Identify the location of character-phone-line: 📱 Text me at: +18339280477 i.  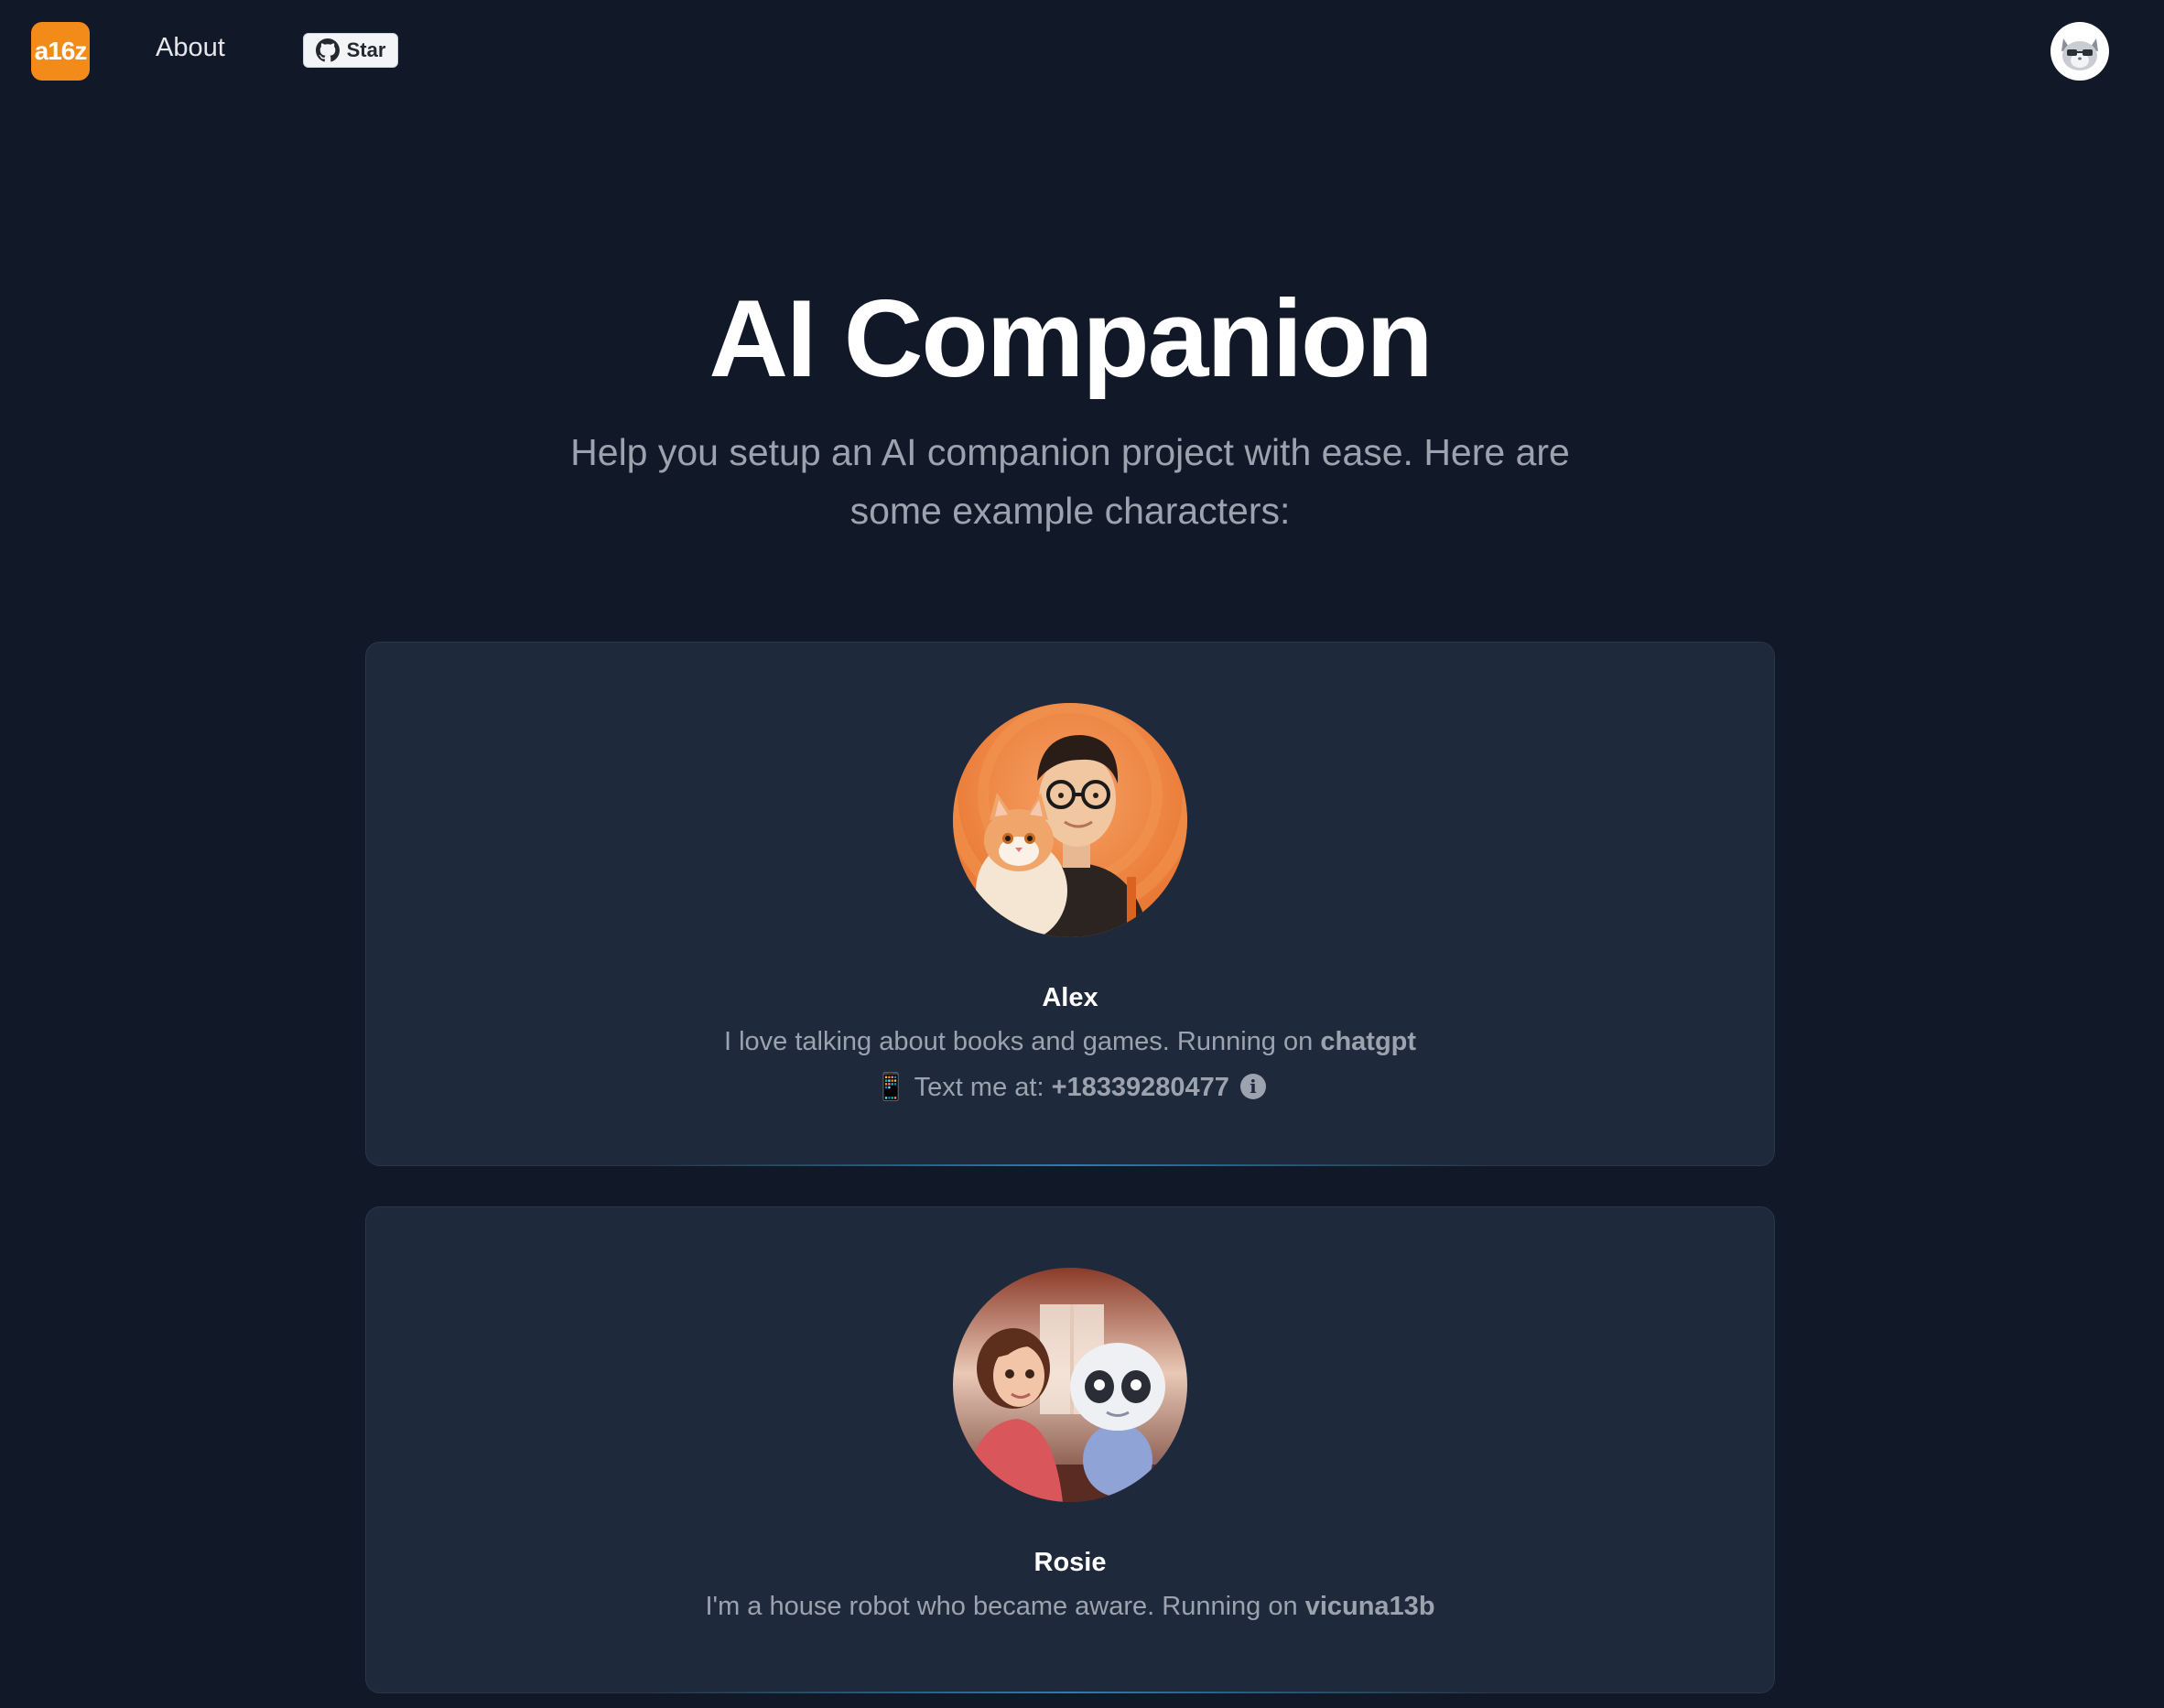
(1070, 1087).